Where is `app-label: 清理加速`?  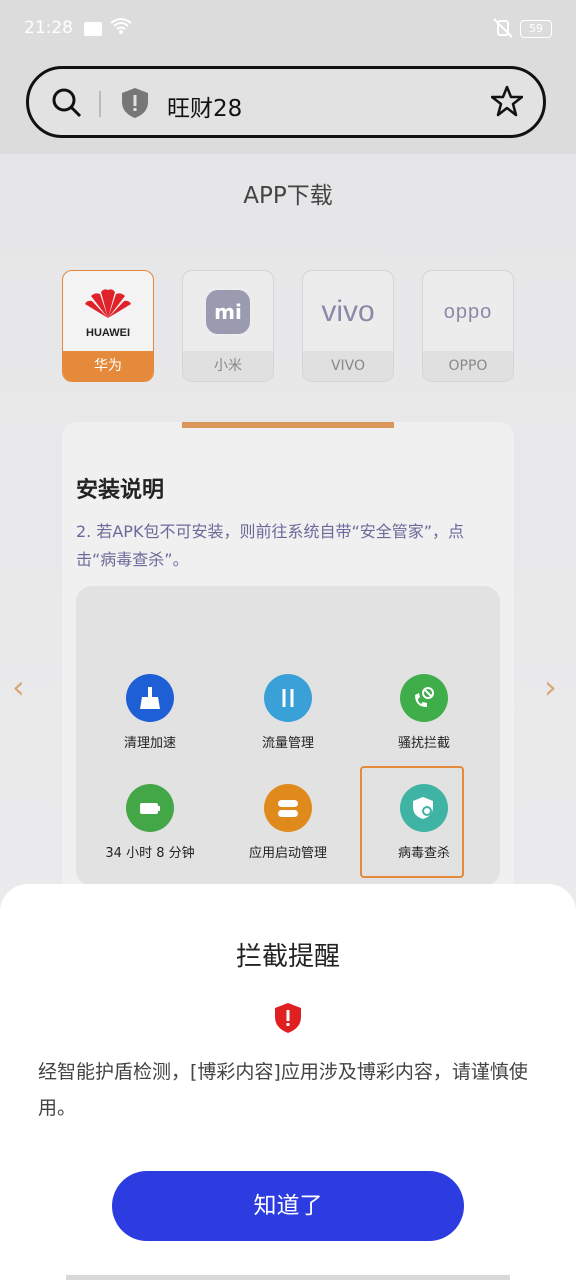
app-label: 清理加速 is located at coordinates (149, 743).